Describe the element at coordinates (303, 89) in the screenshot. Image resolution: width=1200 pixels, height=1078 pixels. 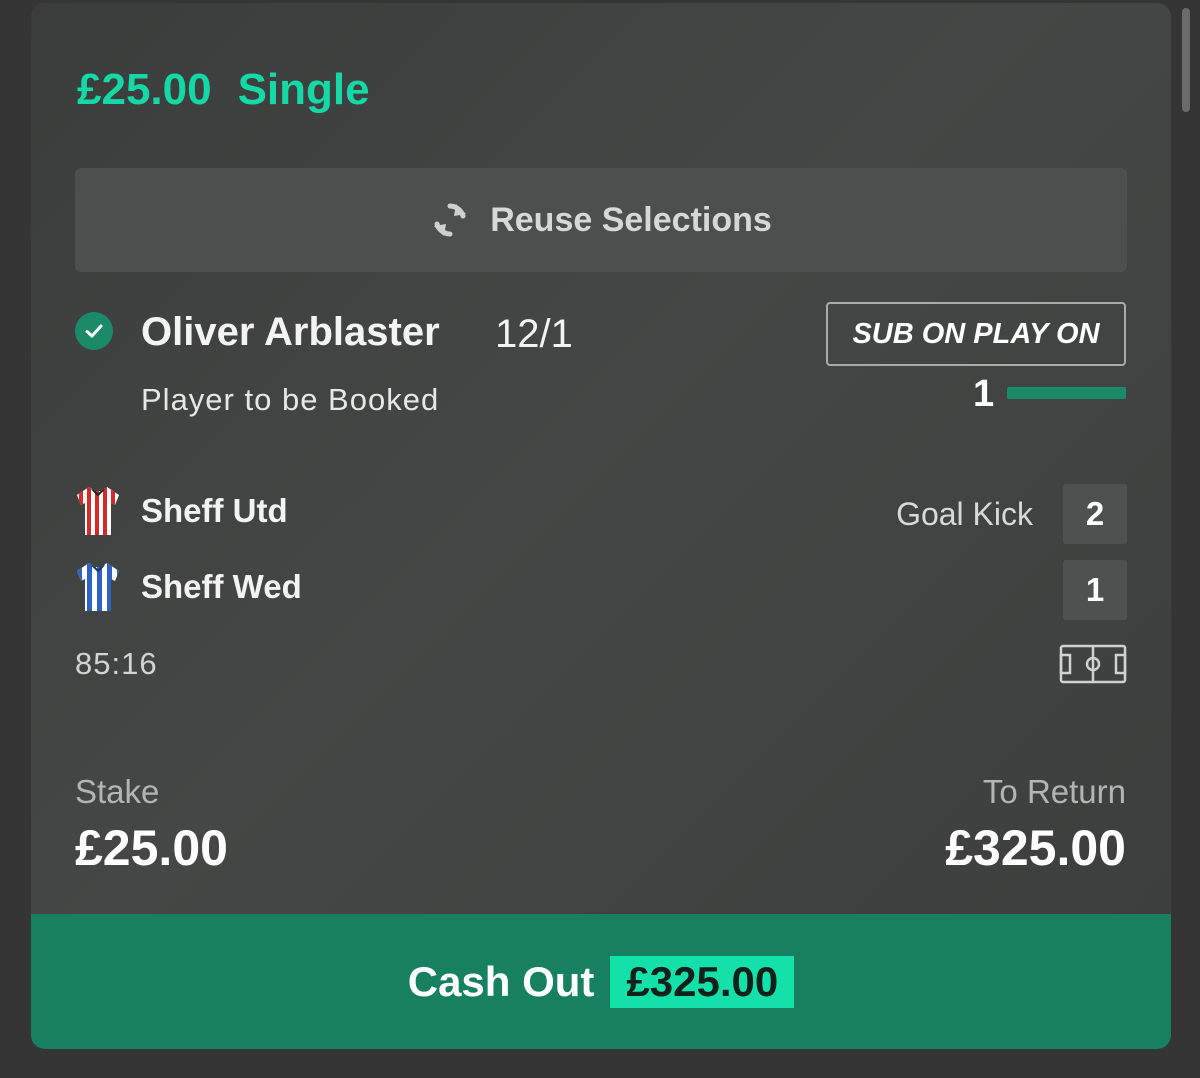
I see `bet-type: Single` at that location.